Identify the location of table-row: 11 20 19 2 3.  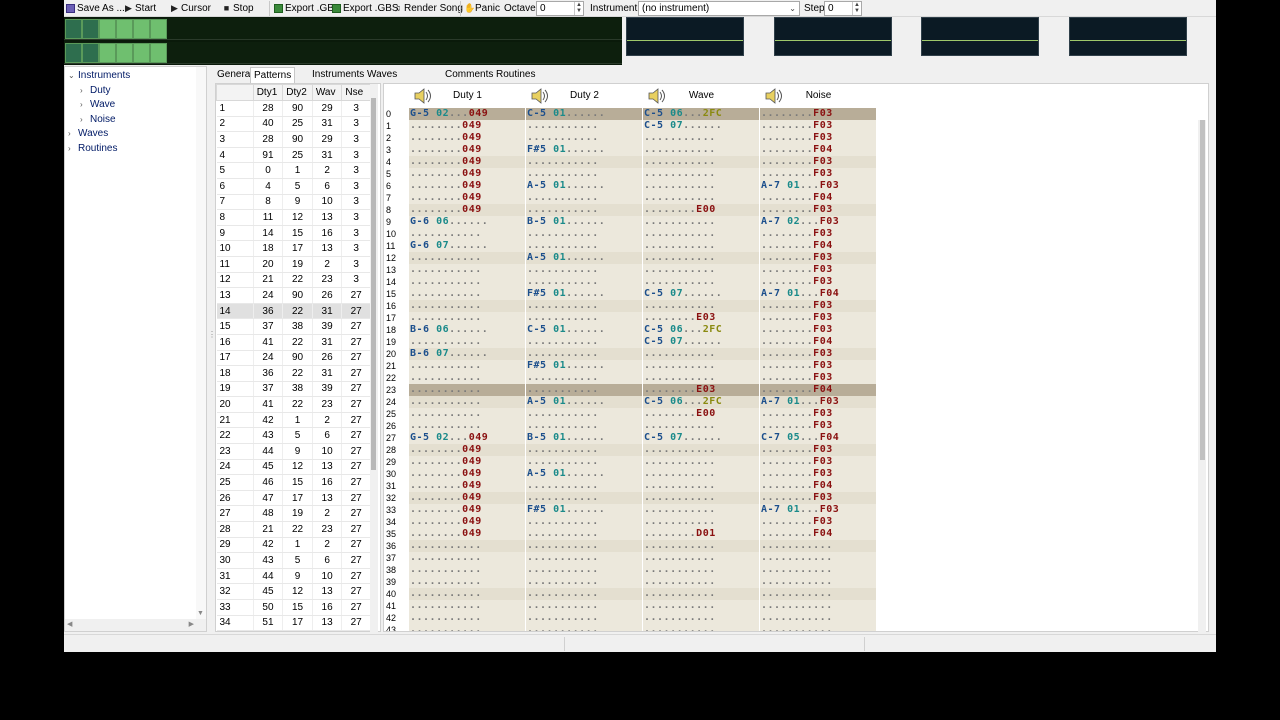
(293, 264).